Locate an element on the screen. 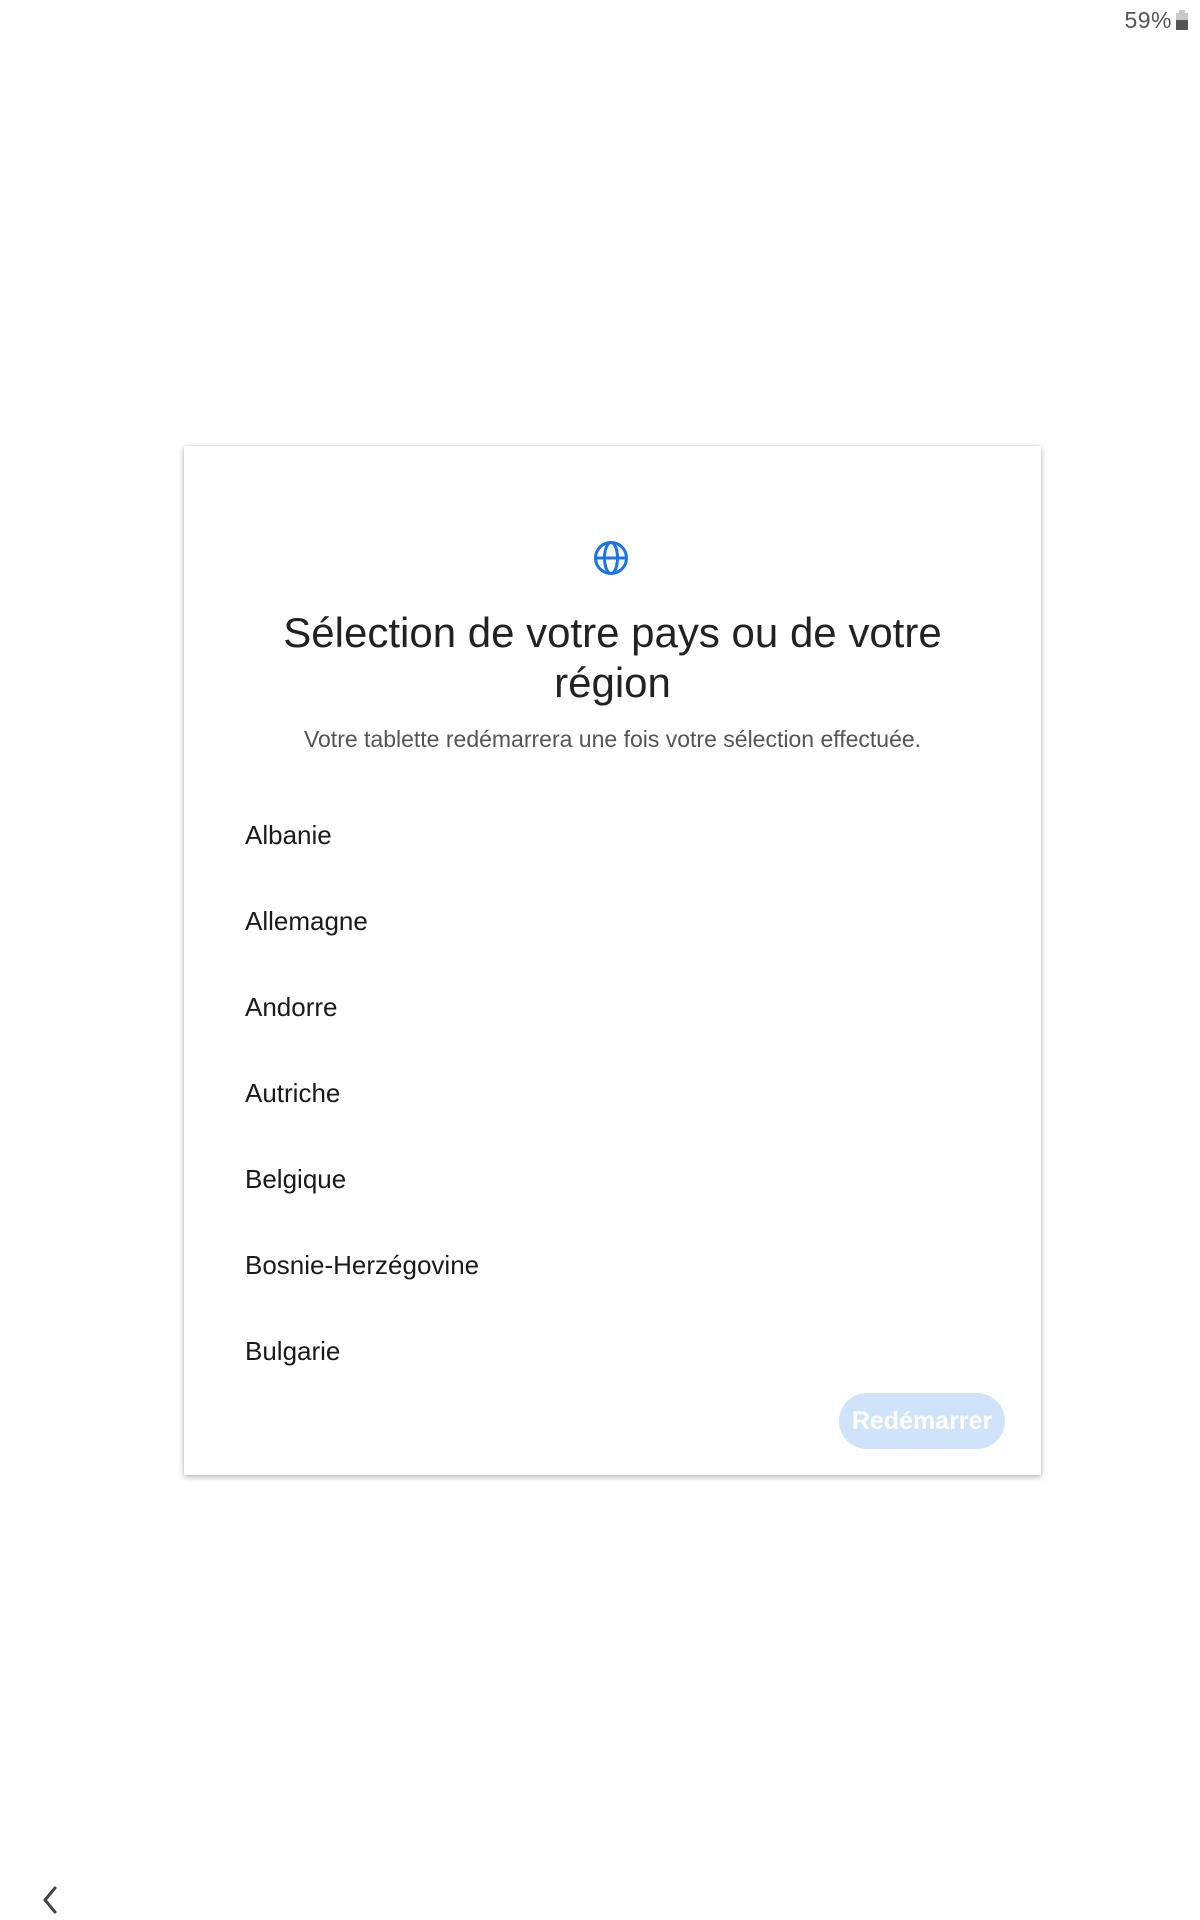  country-item-belgique: Belgique is located at coordinates (612, 1179).